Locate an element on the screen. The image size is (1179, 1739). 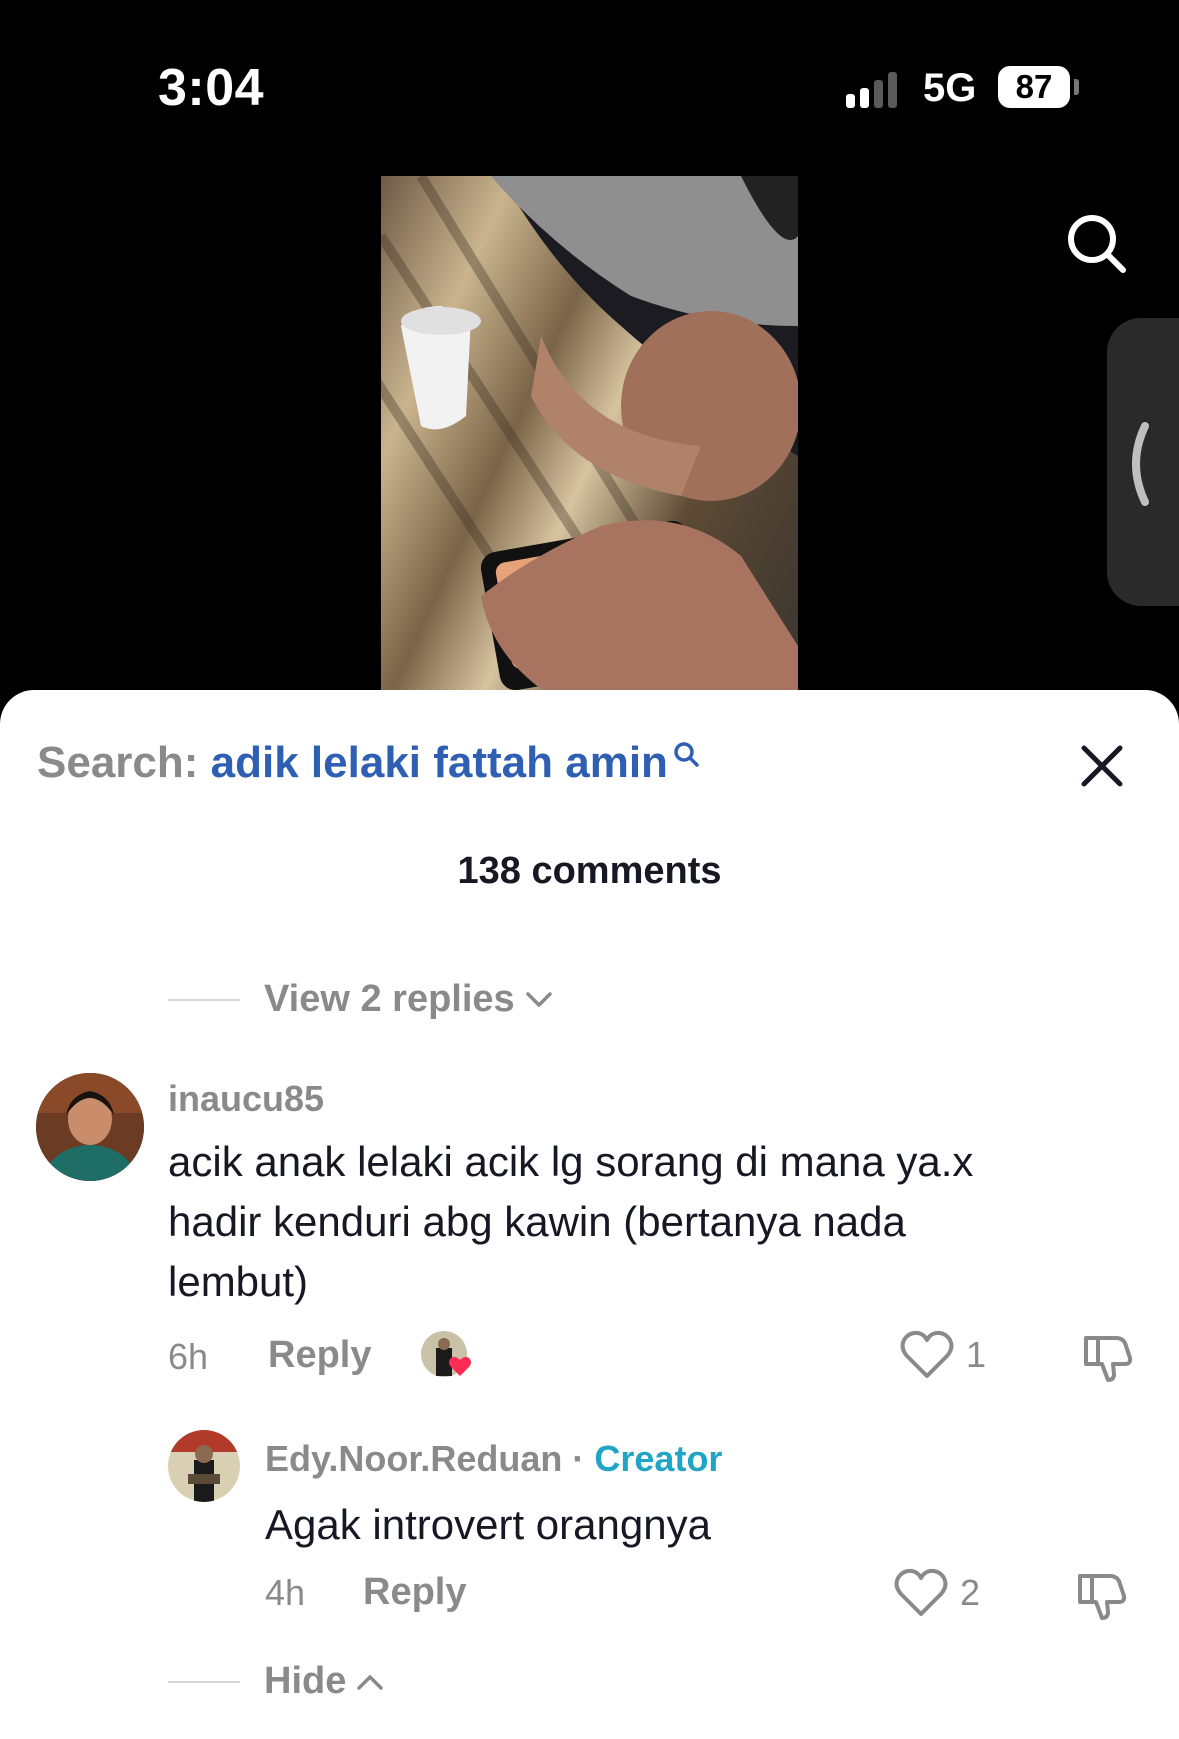
creator-liked-badge is located at coordinates (445, 1354).